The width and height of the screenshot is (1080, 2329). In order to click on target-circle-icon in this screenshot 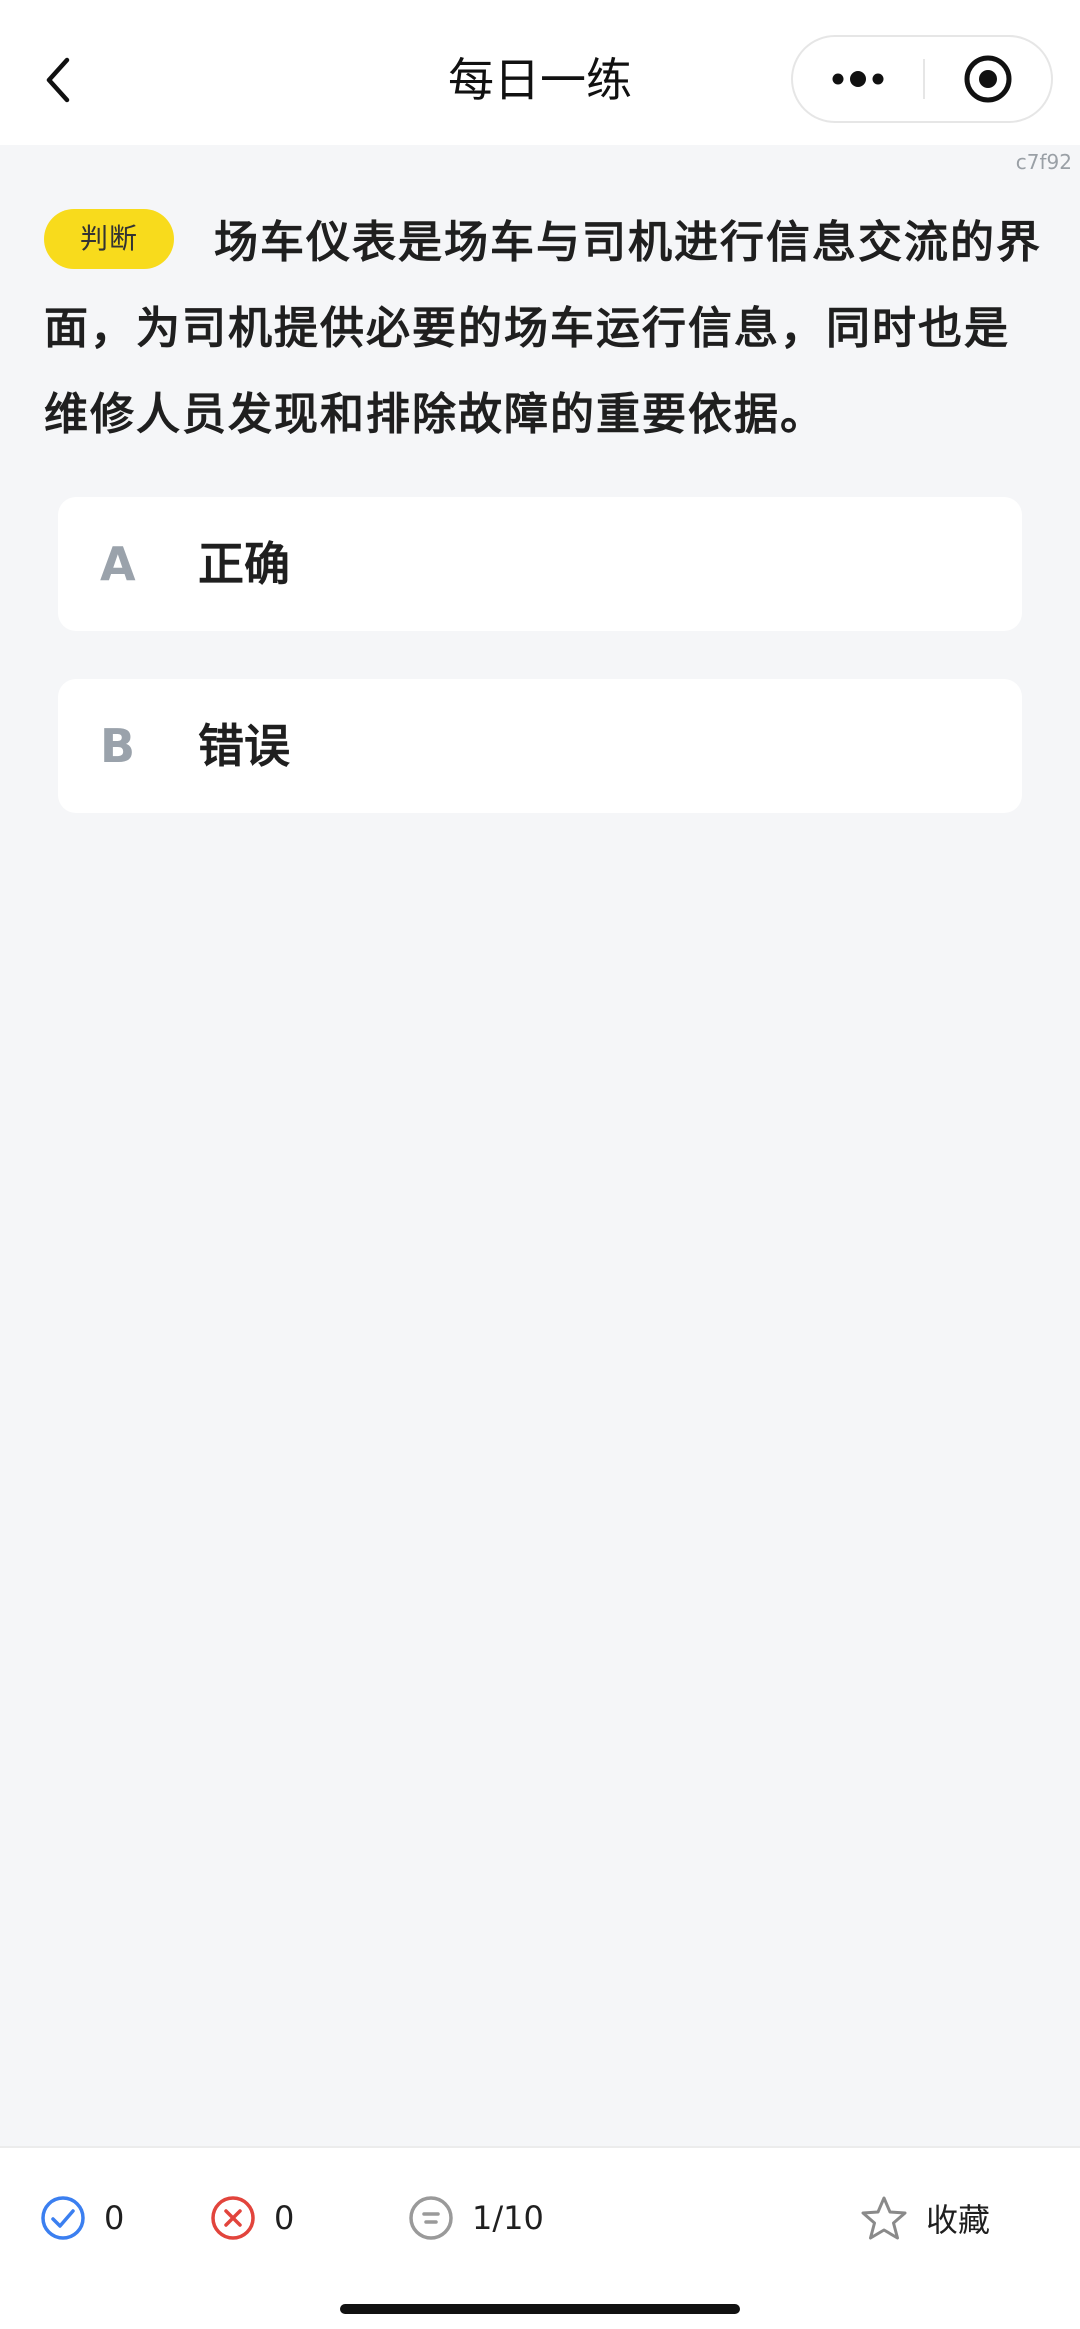, I will do `click(988, 79)`.